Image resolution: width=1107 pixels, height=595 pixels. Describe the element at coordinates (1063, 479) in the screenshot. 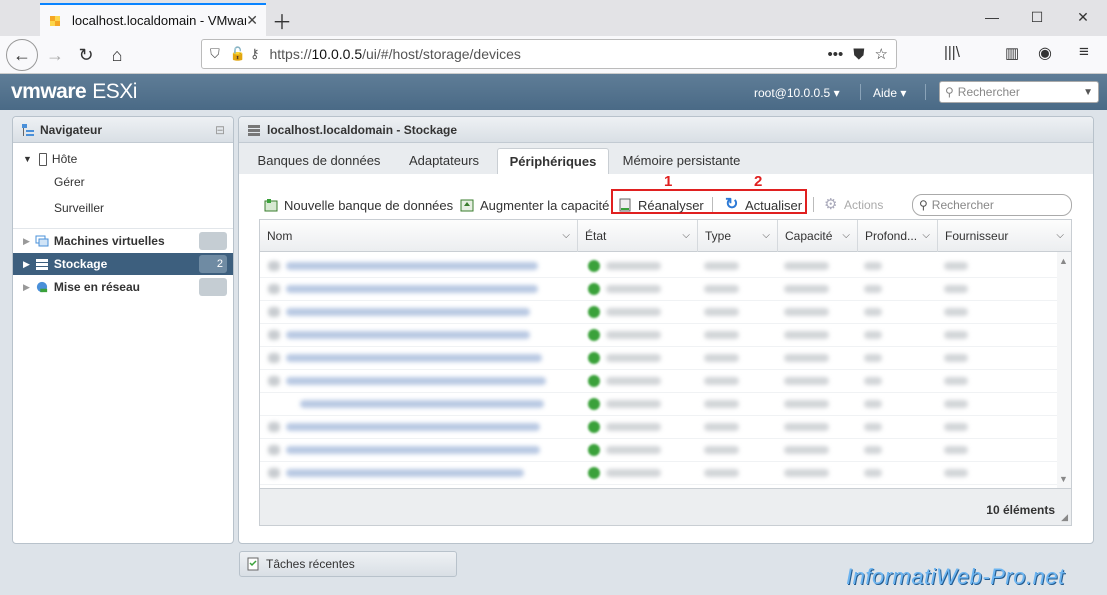

I see `scroll-down-icon: ▼` at that location.